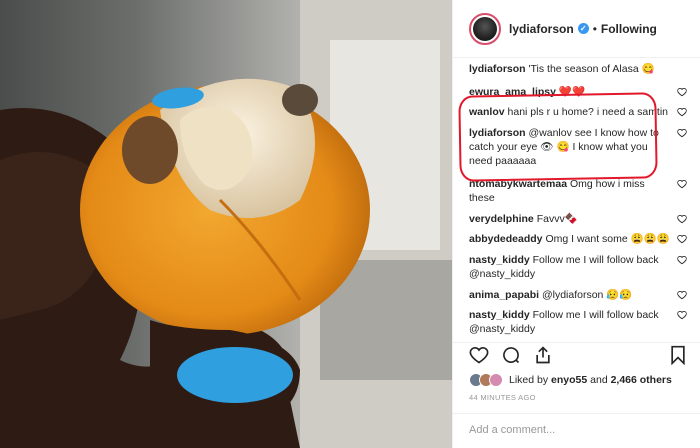 This screenshot has height=448, width=700. Describe the element at coordinates (518, 184) in the screenshot. I see `comment-username: ntomabykwartemaa` at that location.